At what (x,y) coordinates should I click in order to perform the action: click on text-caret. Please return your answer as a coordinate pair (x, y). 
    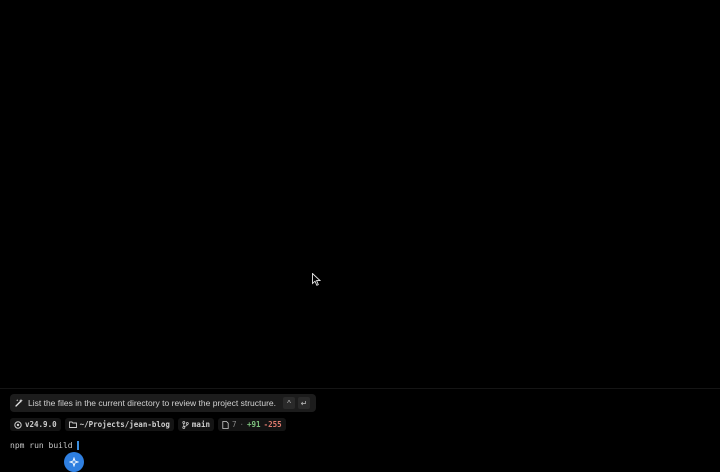
    Looking at the image, I should click on (77, 445).